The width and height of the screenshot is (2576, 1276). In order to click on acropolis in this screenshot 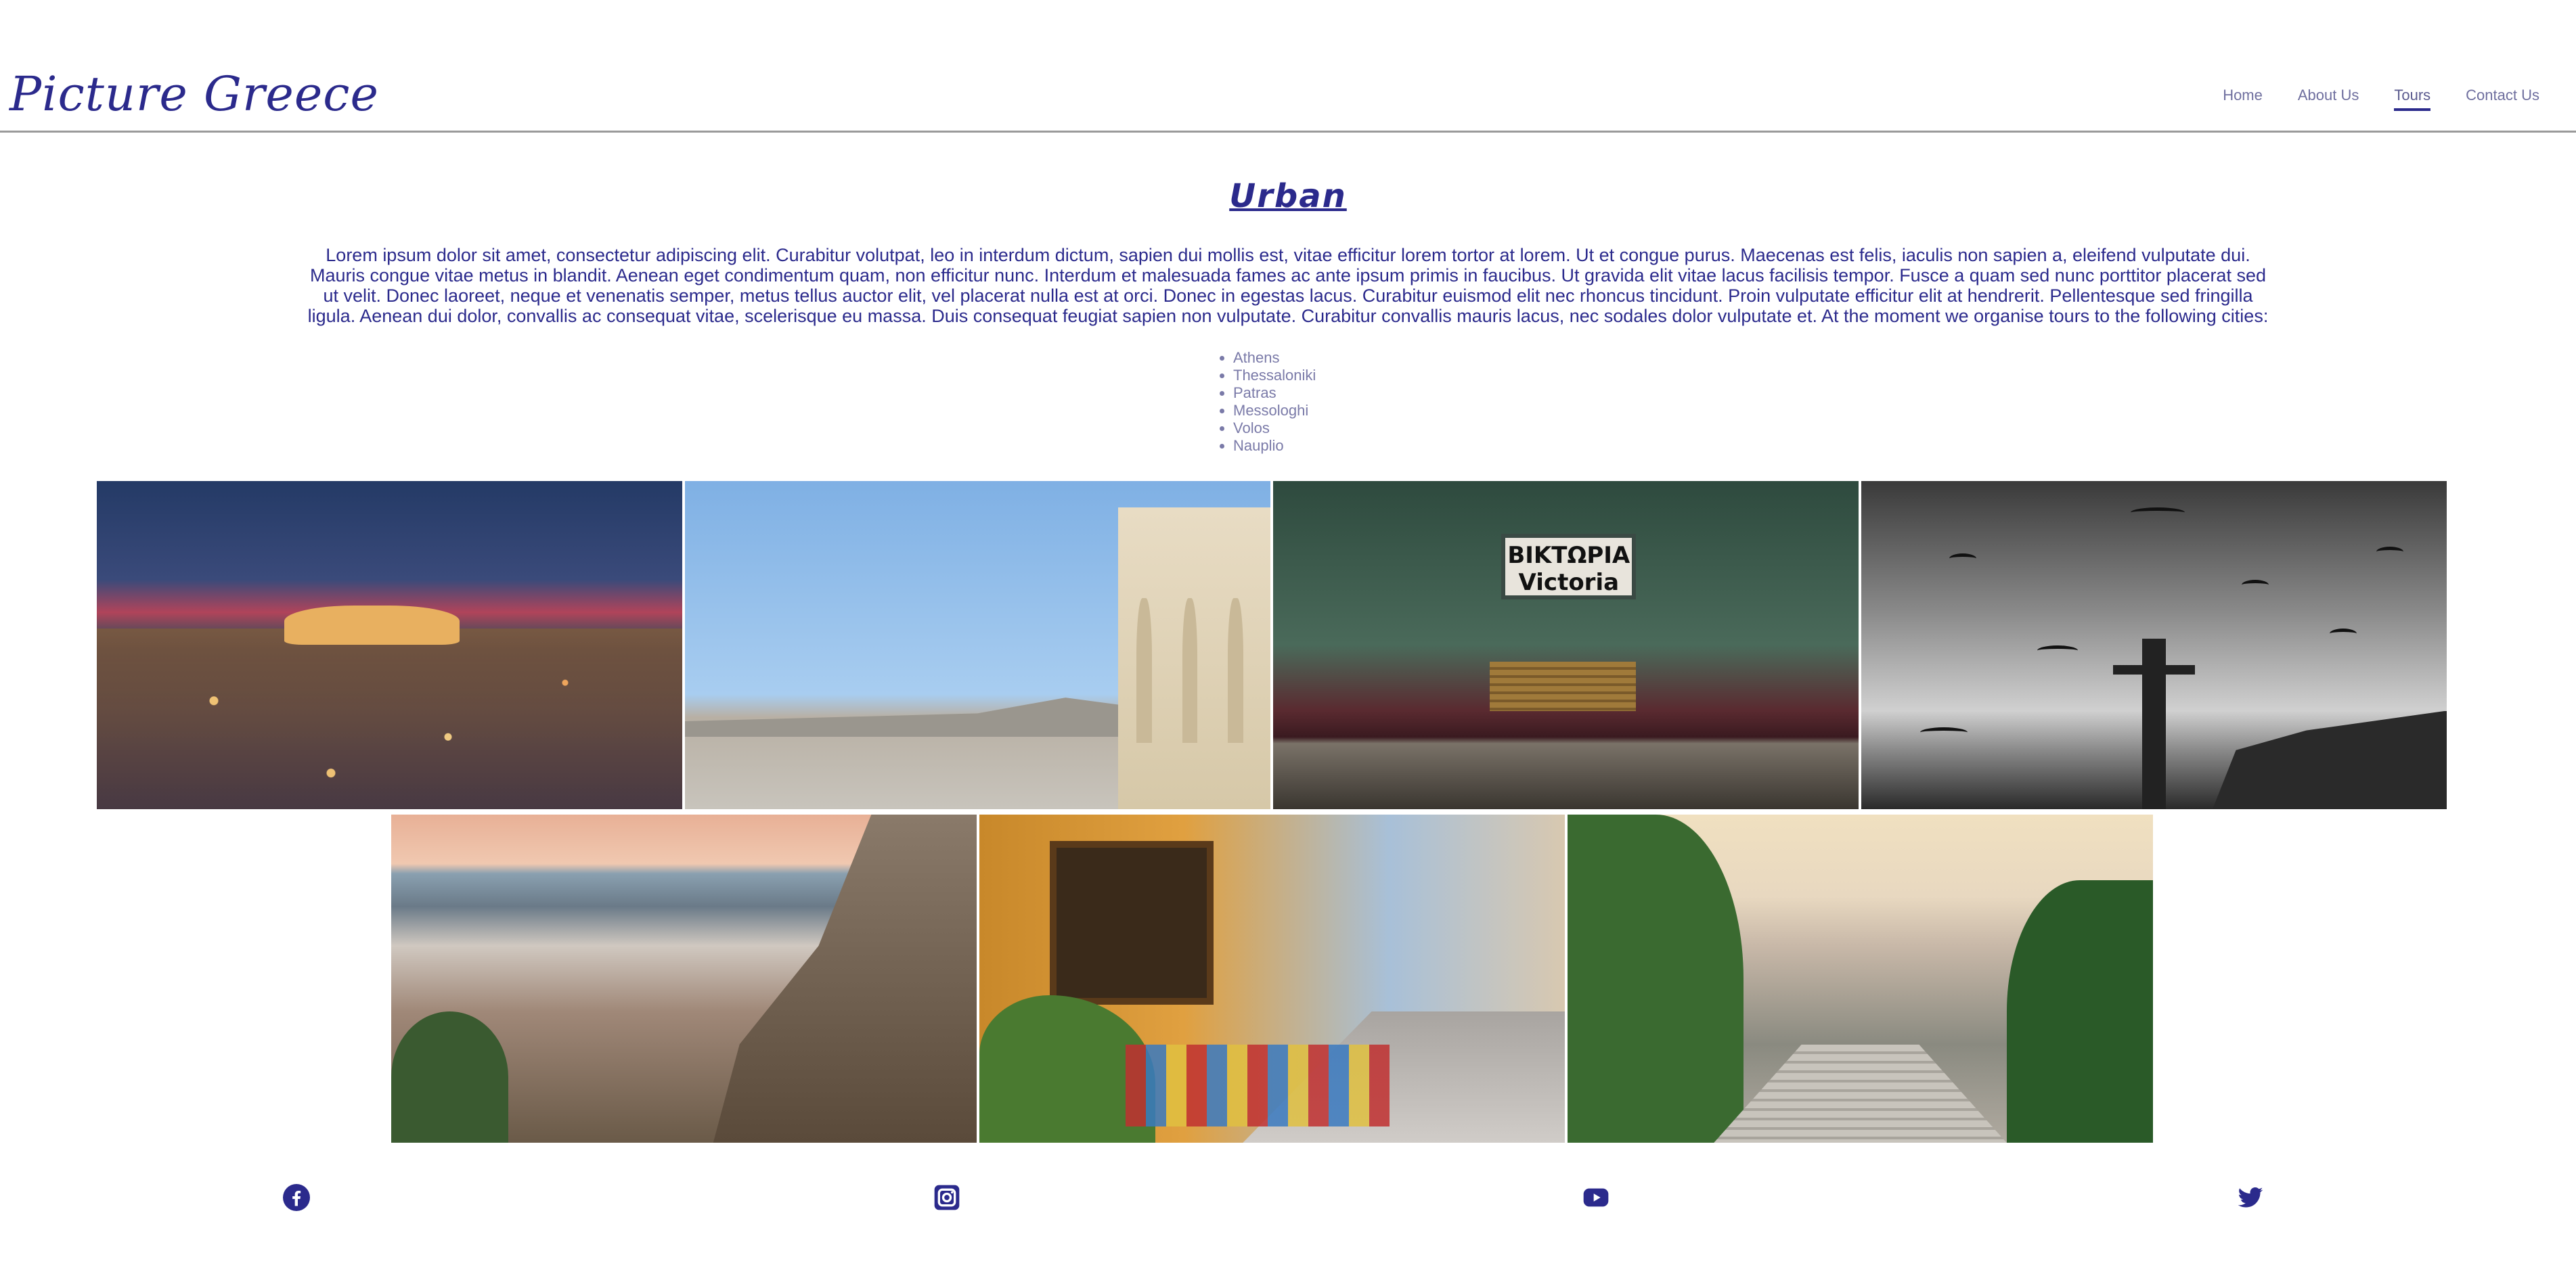, I will do `click(372, 625)`.